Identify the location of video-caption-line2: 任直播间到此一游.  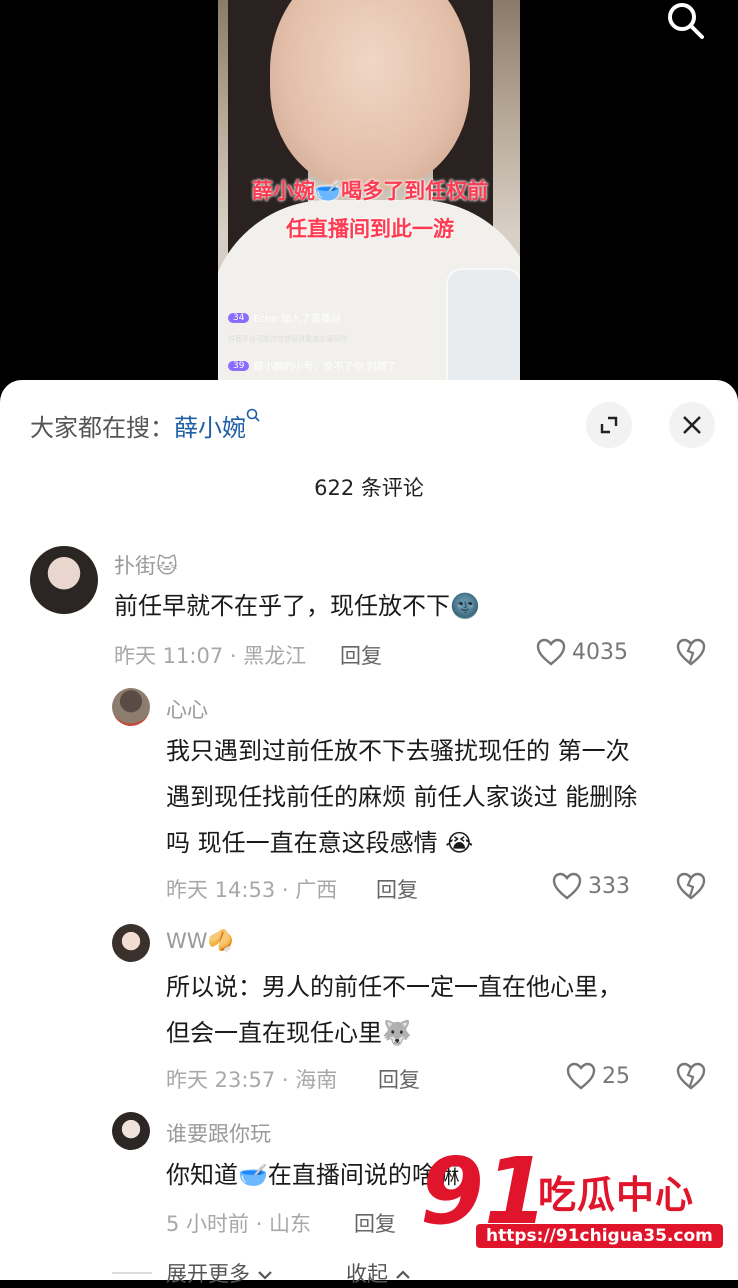
(370, 229).